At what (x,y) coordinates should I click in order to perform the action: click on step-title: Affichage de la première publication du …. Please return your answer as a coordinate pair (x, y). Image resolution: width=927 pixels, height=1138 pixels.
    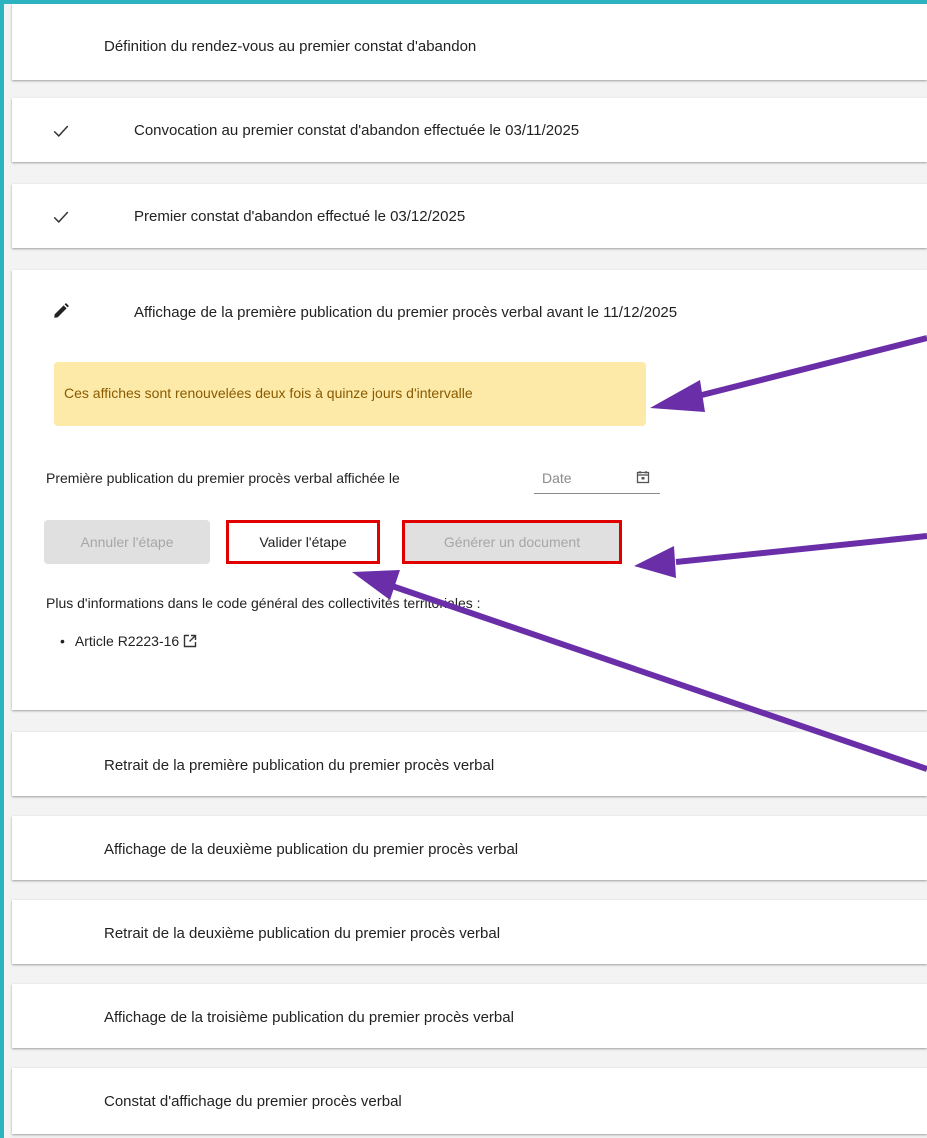
    Looking at the image, I should click on (406, 312).